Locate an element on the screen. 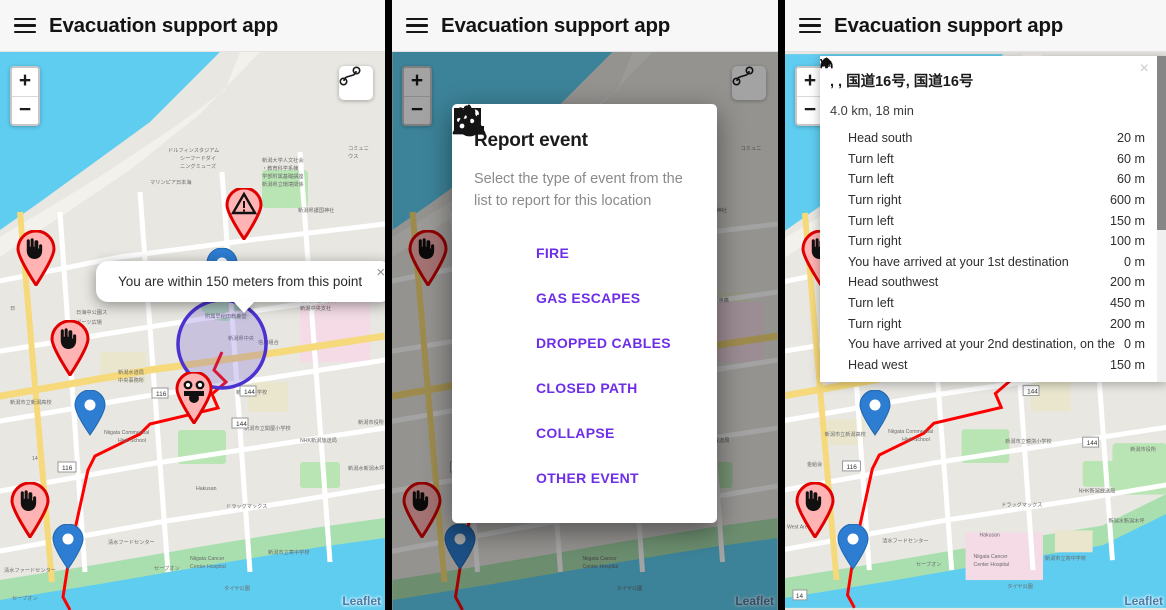  event-option-closed-path: CLOSED PATH is located at coordinates (576, 258).